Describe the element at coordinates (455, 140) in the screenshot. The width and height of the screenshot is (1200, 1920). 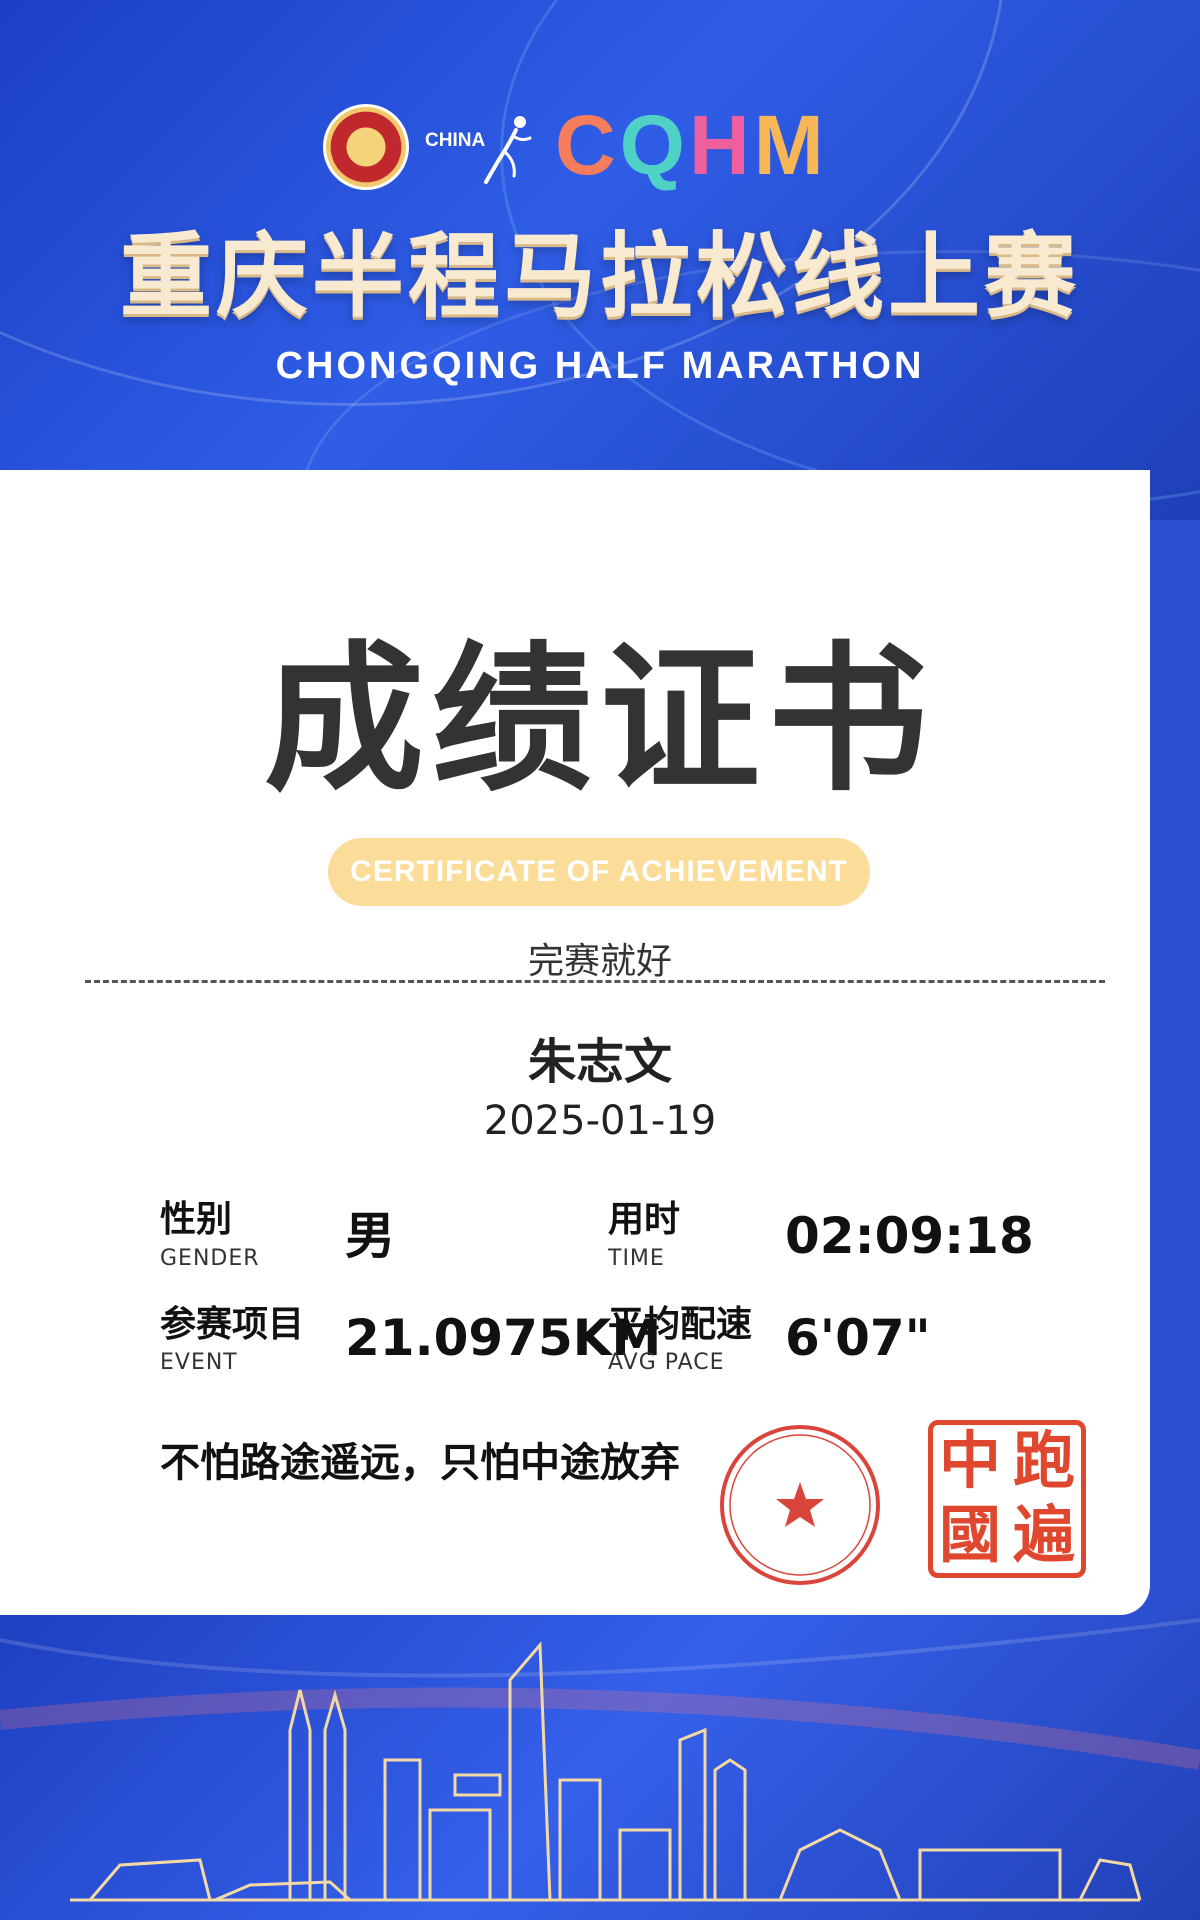
I see `china-marathon-text: CHINA` at that location.